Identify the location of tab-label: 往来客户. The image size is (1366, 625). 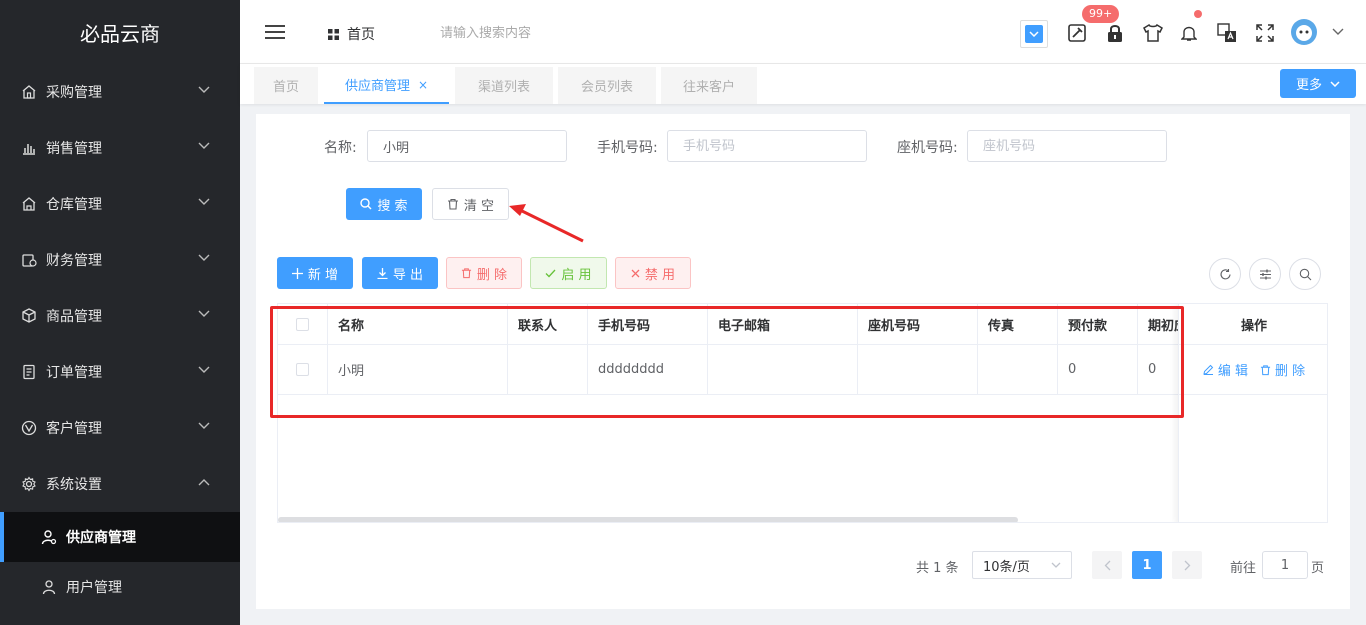
(708, 87).